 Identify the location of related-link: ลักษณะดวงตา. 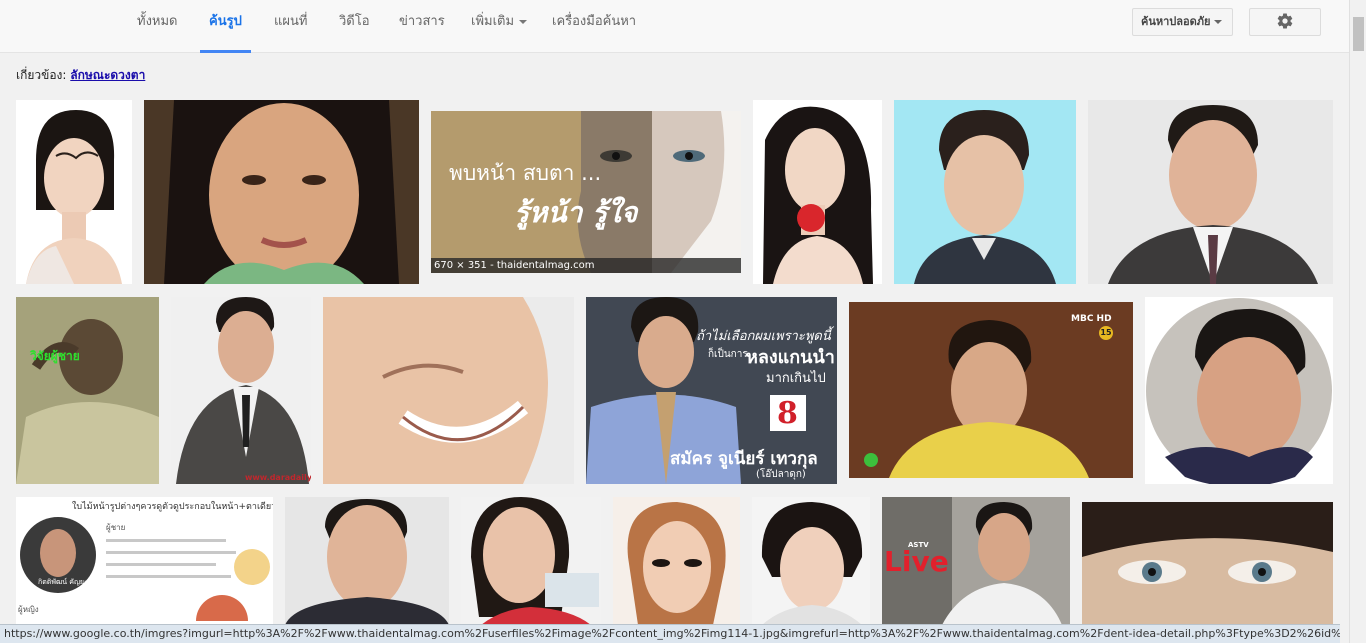
(107, 75).